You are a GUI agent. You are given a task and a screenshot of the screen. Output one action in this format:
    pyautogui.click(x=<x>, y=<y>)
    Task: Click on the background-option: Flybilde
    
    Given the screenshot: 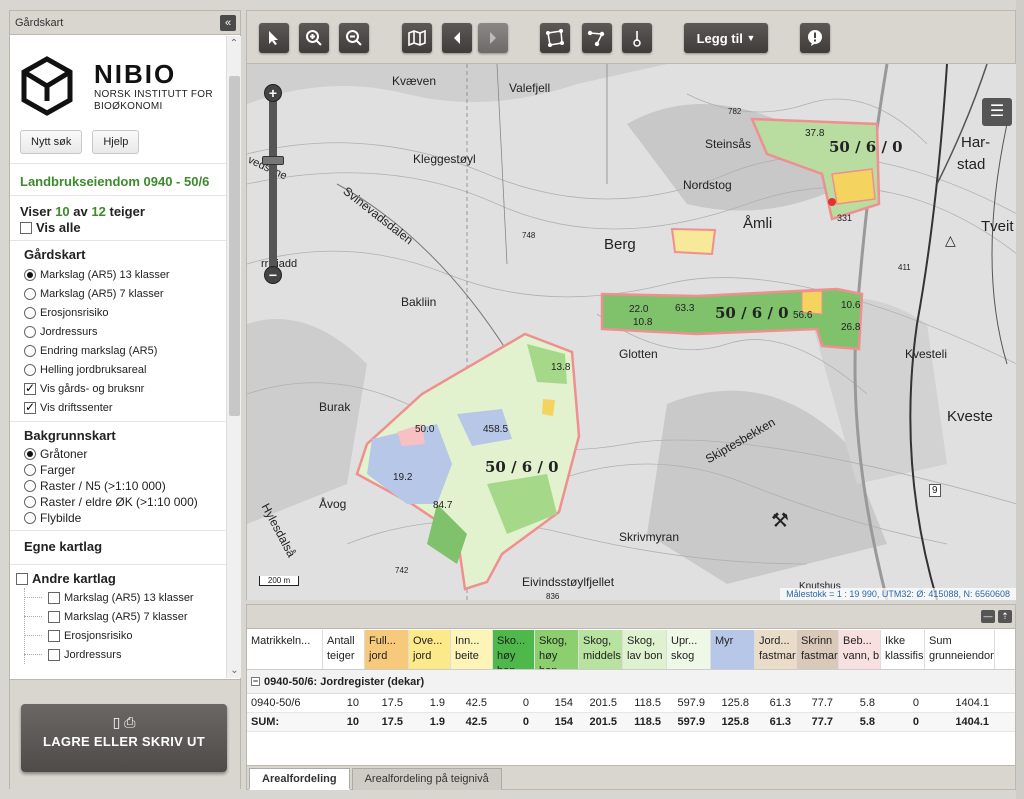 What is the action you would take?
    pyautogui.click(x=125, y=518)
    